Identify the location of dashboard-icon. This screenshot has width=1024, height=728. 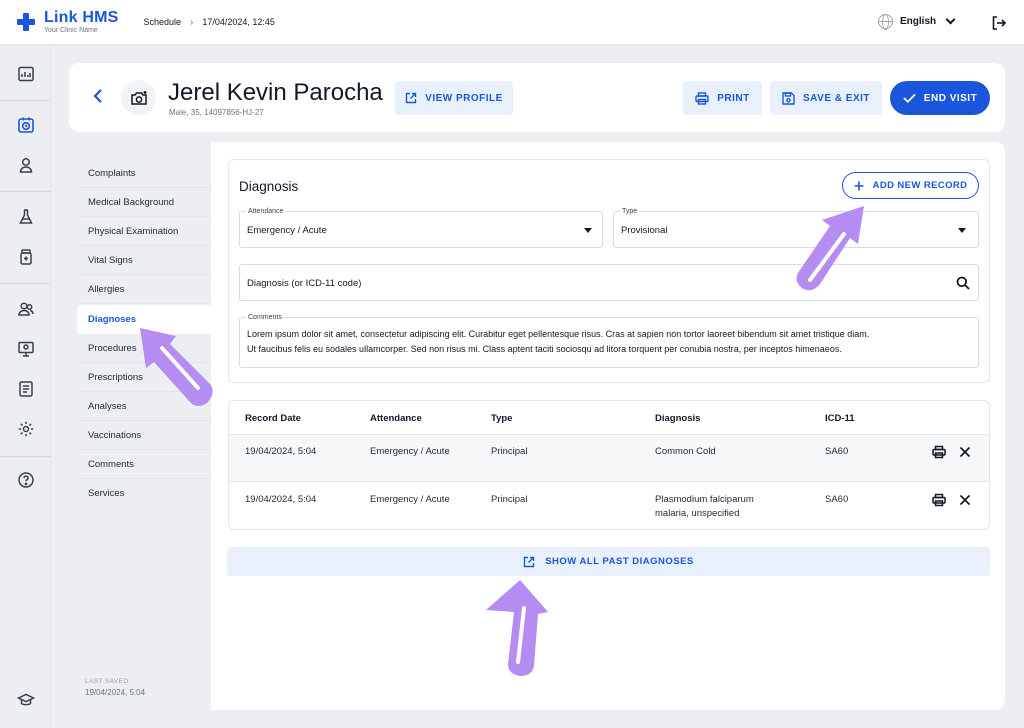
(25, 74).